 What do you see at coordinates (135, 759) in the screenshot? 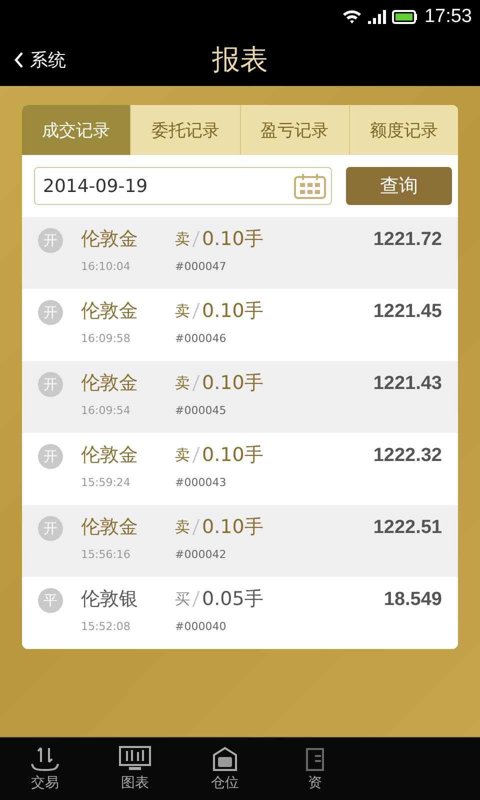
I see `monitor-icon` at bounding box center [135, 759].